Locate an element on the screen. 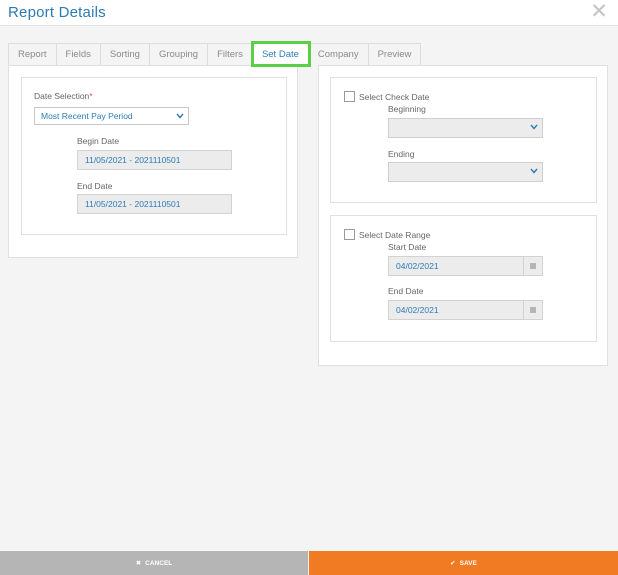 Image resolution: width=618 pixels, height=575 pixels. page-title: Report Details is located at coordinates (57, 12).